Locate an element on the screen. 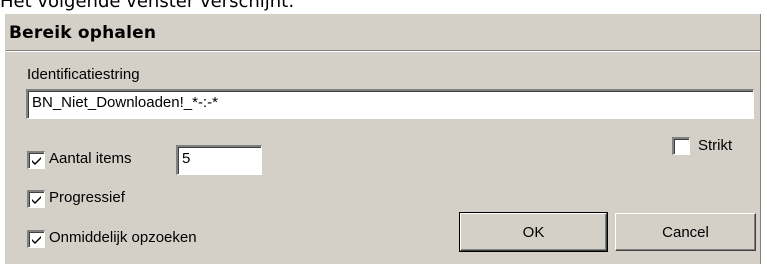  progressive-checkbox is located at coordinates (36, 199).